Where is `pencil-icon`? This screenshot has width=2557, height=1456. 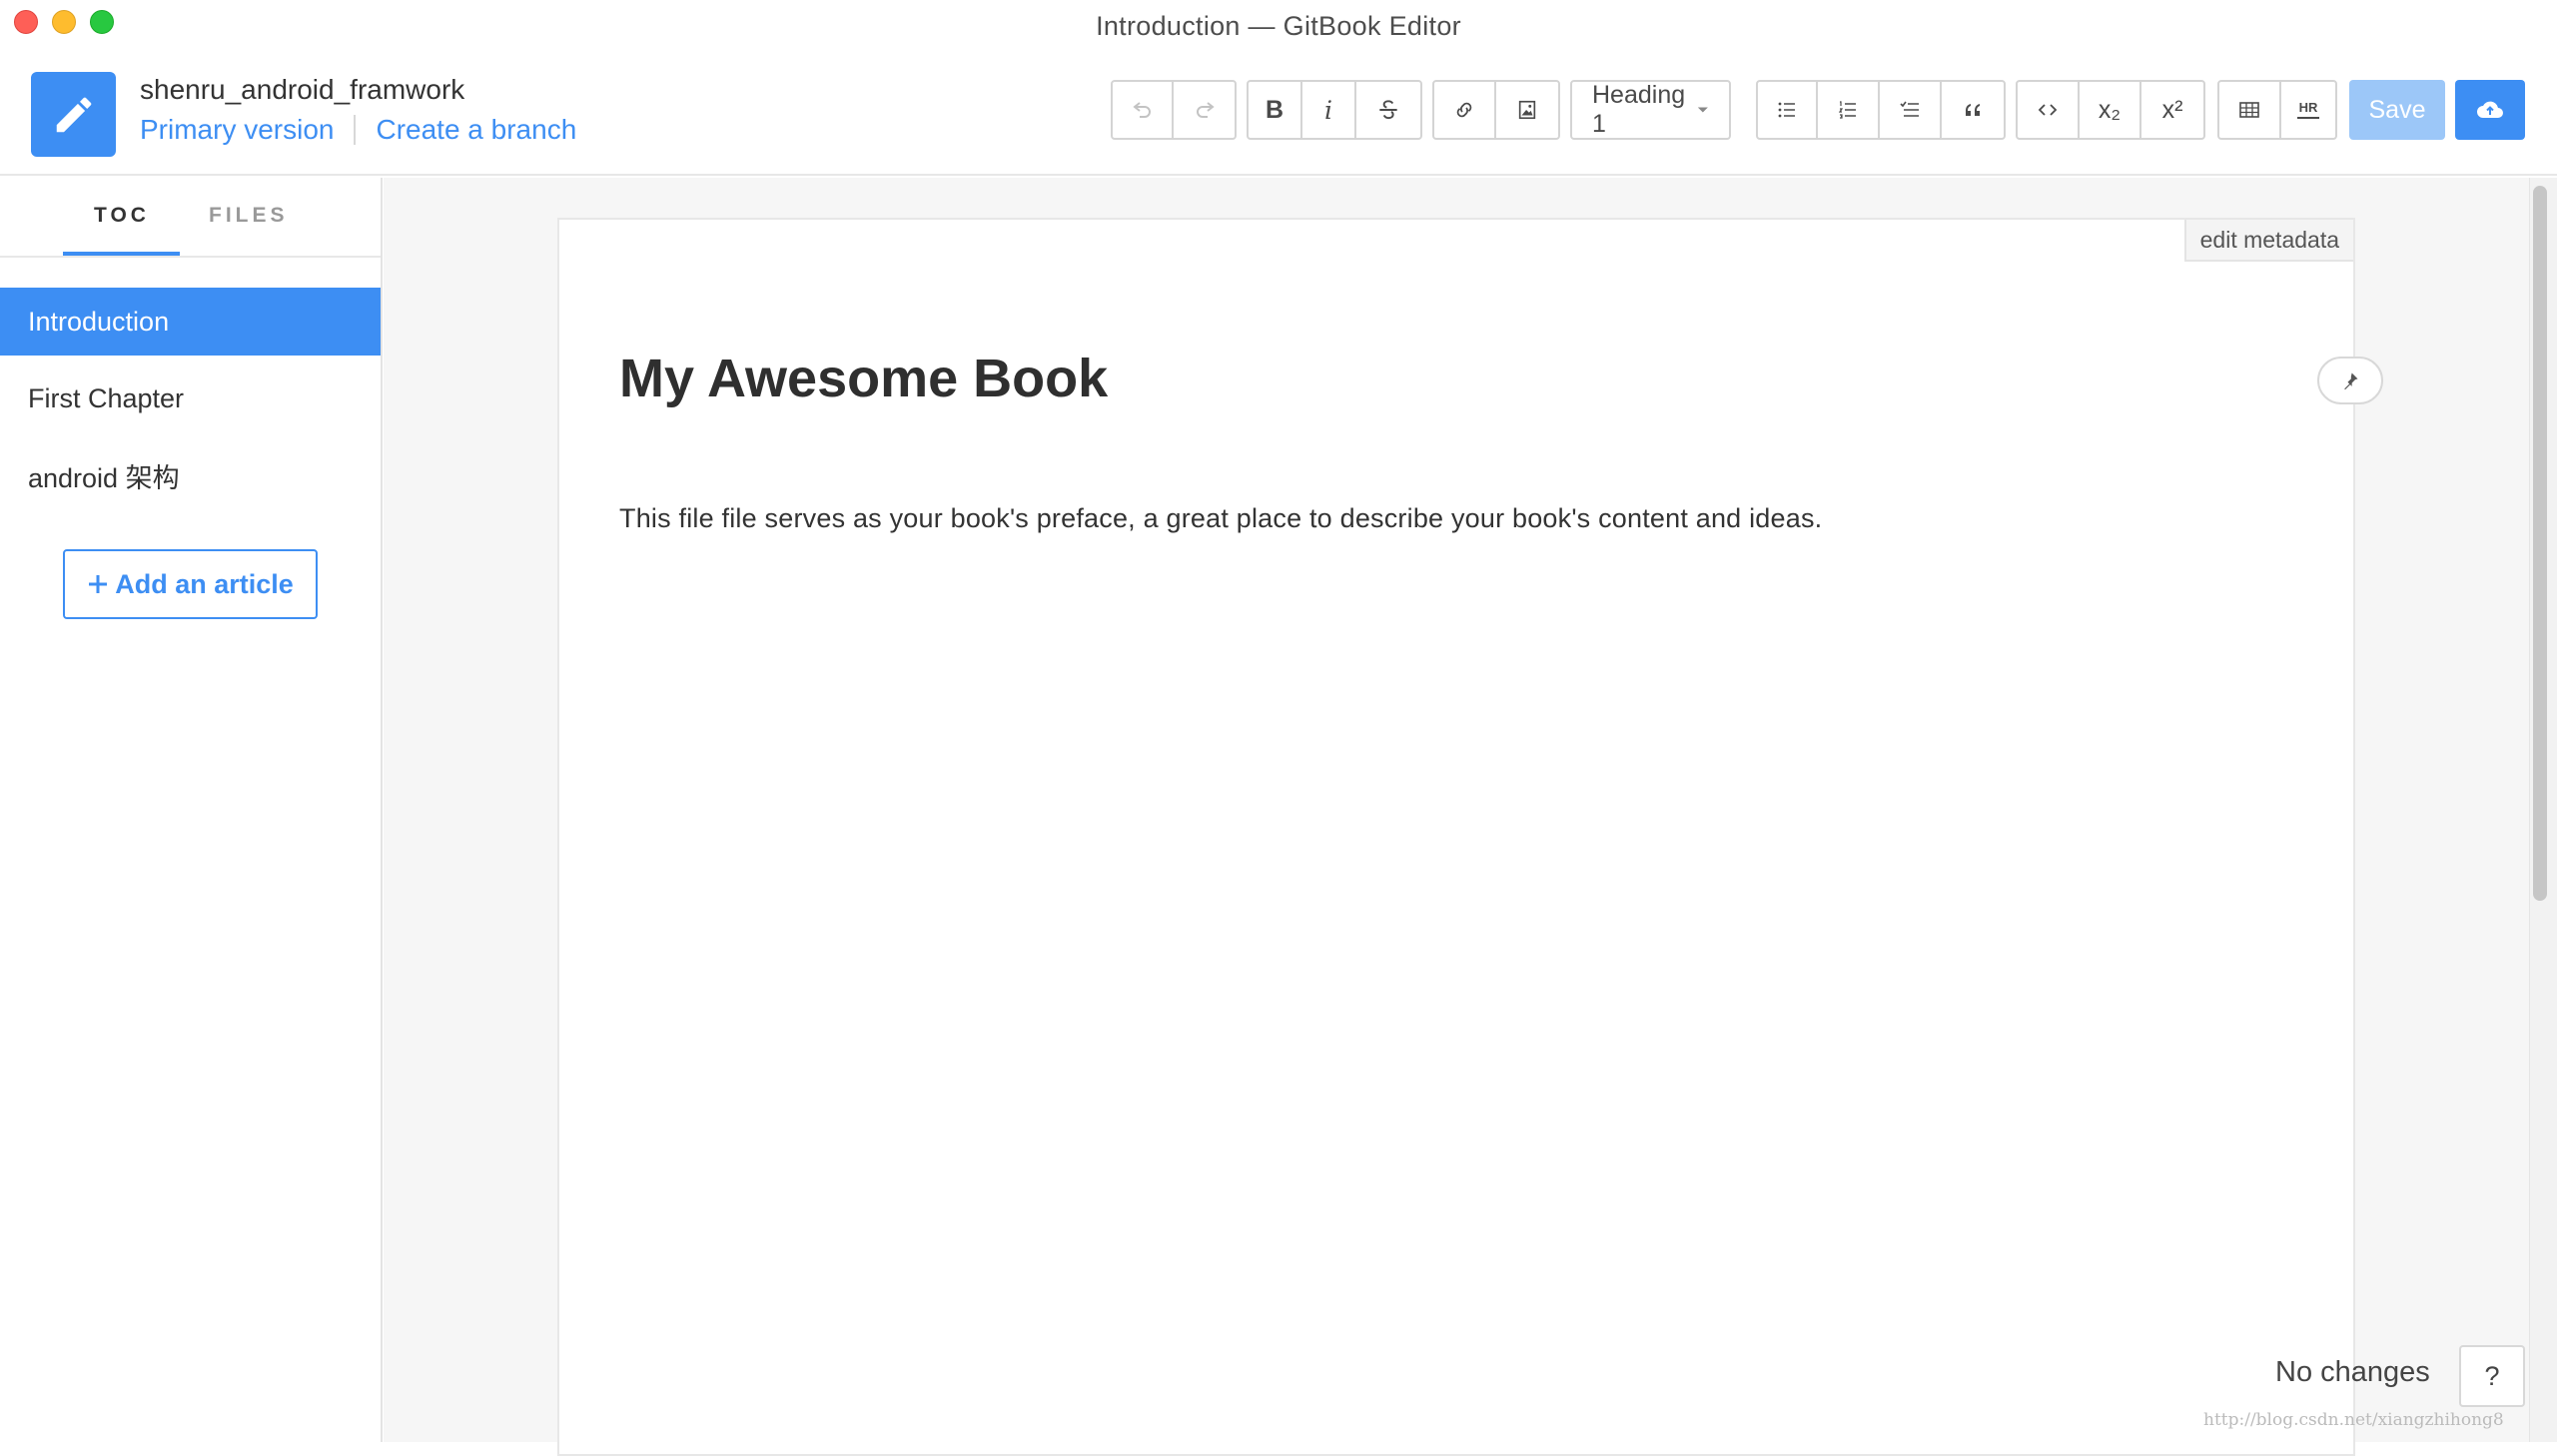
pencil-icon is located at coordinates (73, 114).